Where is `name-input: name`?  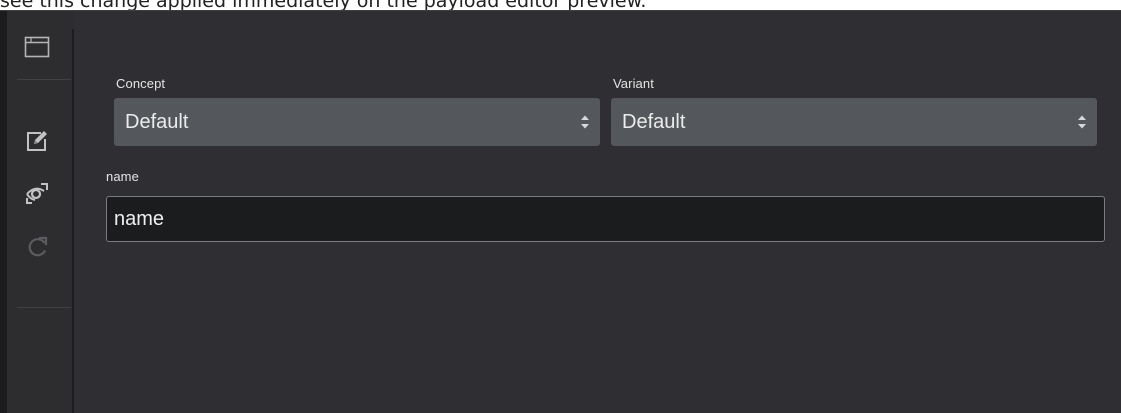
name-input: name is located at coordinates (605, 219).